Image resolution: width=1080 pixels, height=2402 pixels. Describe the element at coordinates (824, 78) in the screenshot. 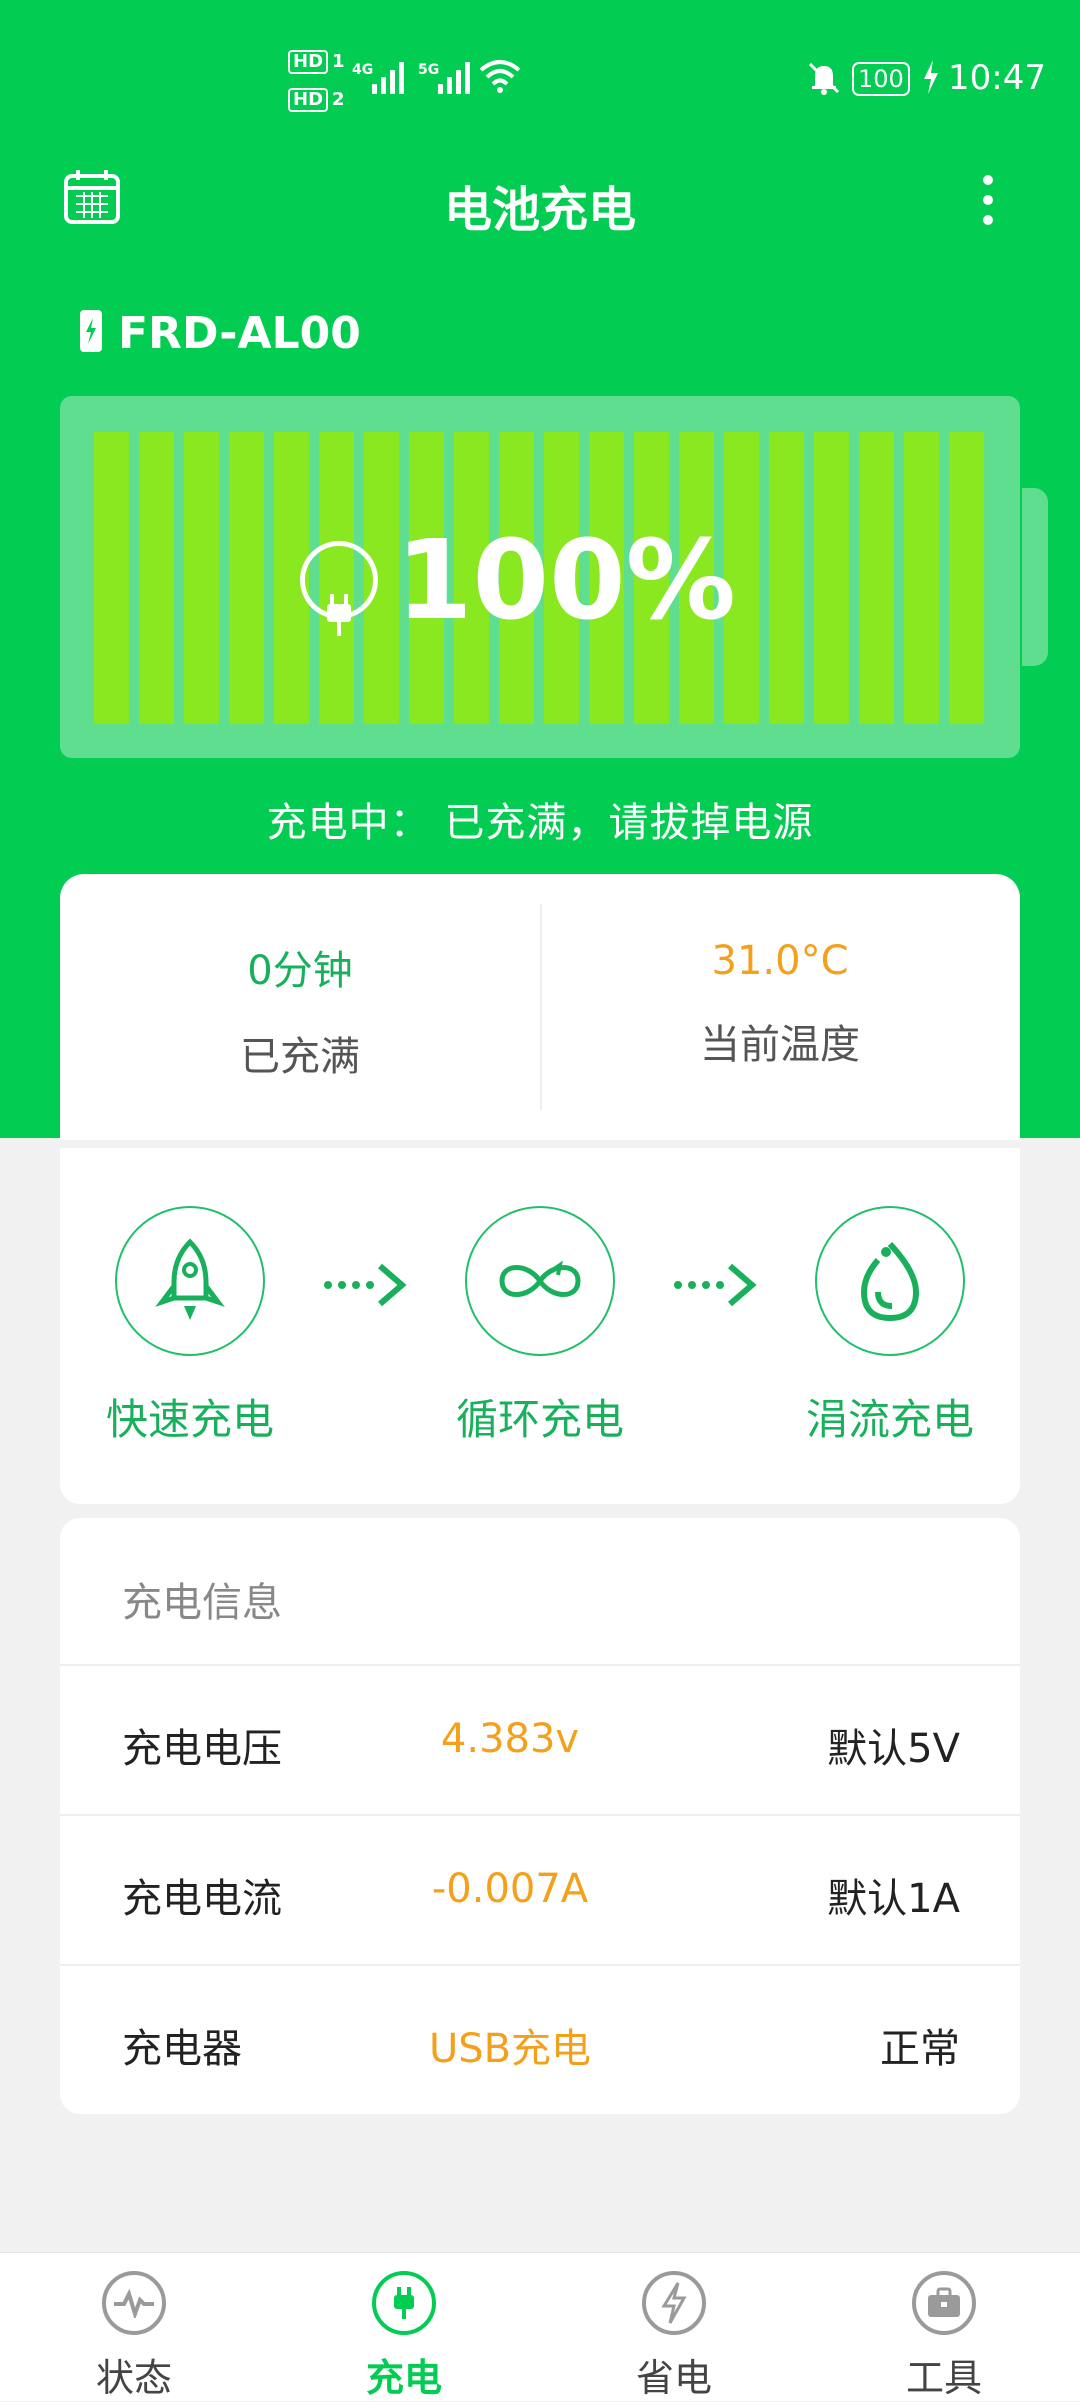

I see `bell-muted-icon` at that location.